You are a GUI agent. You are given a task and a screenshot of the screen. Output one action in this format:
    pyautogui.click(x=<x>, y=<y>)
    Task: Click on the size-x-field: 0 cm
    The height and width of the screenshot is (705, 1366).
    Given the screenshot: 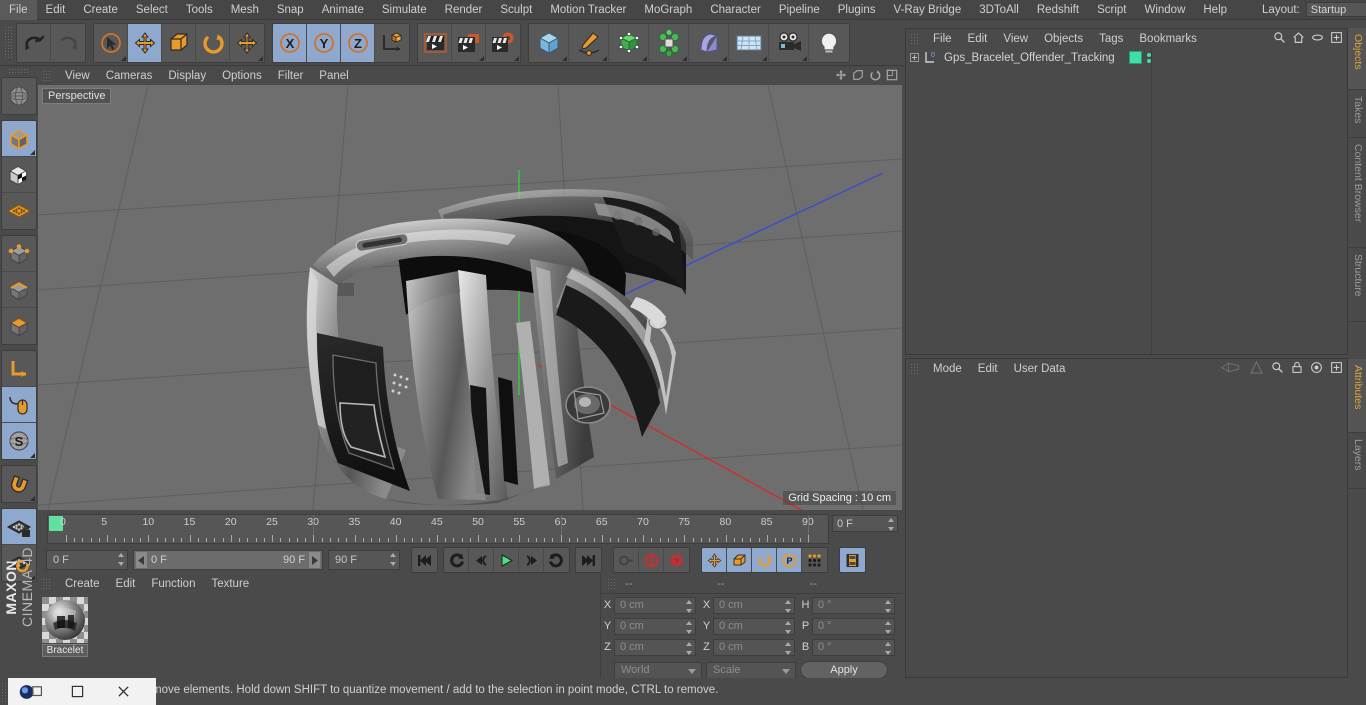 What is the action you would take?
    pyautogui.click(x=754, y=605)
    